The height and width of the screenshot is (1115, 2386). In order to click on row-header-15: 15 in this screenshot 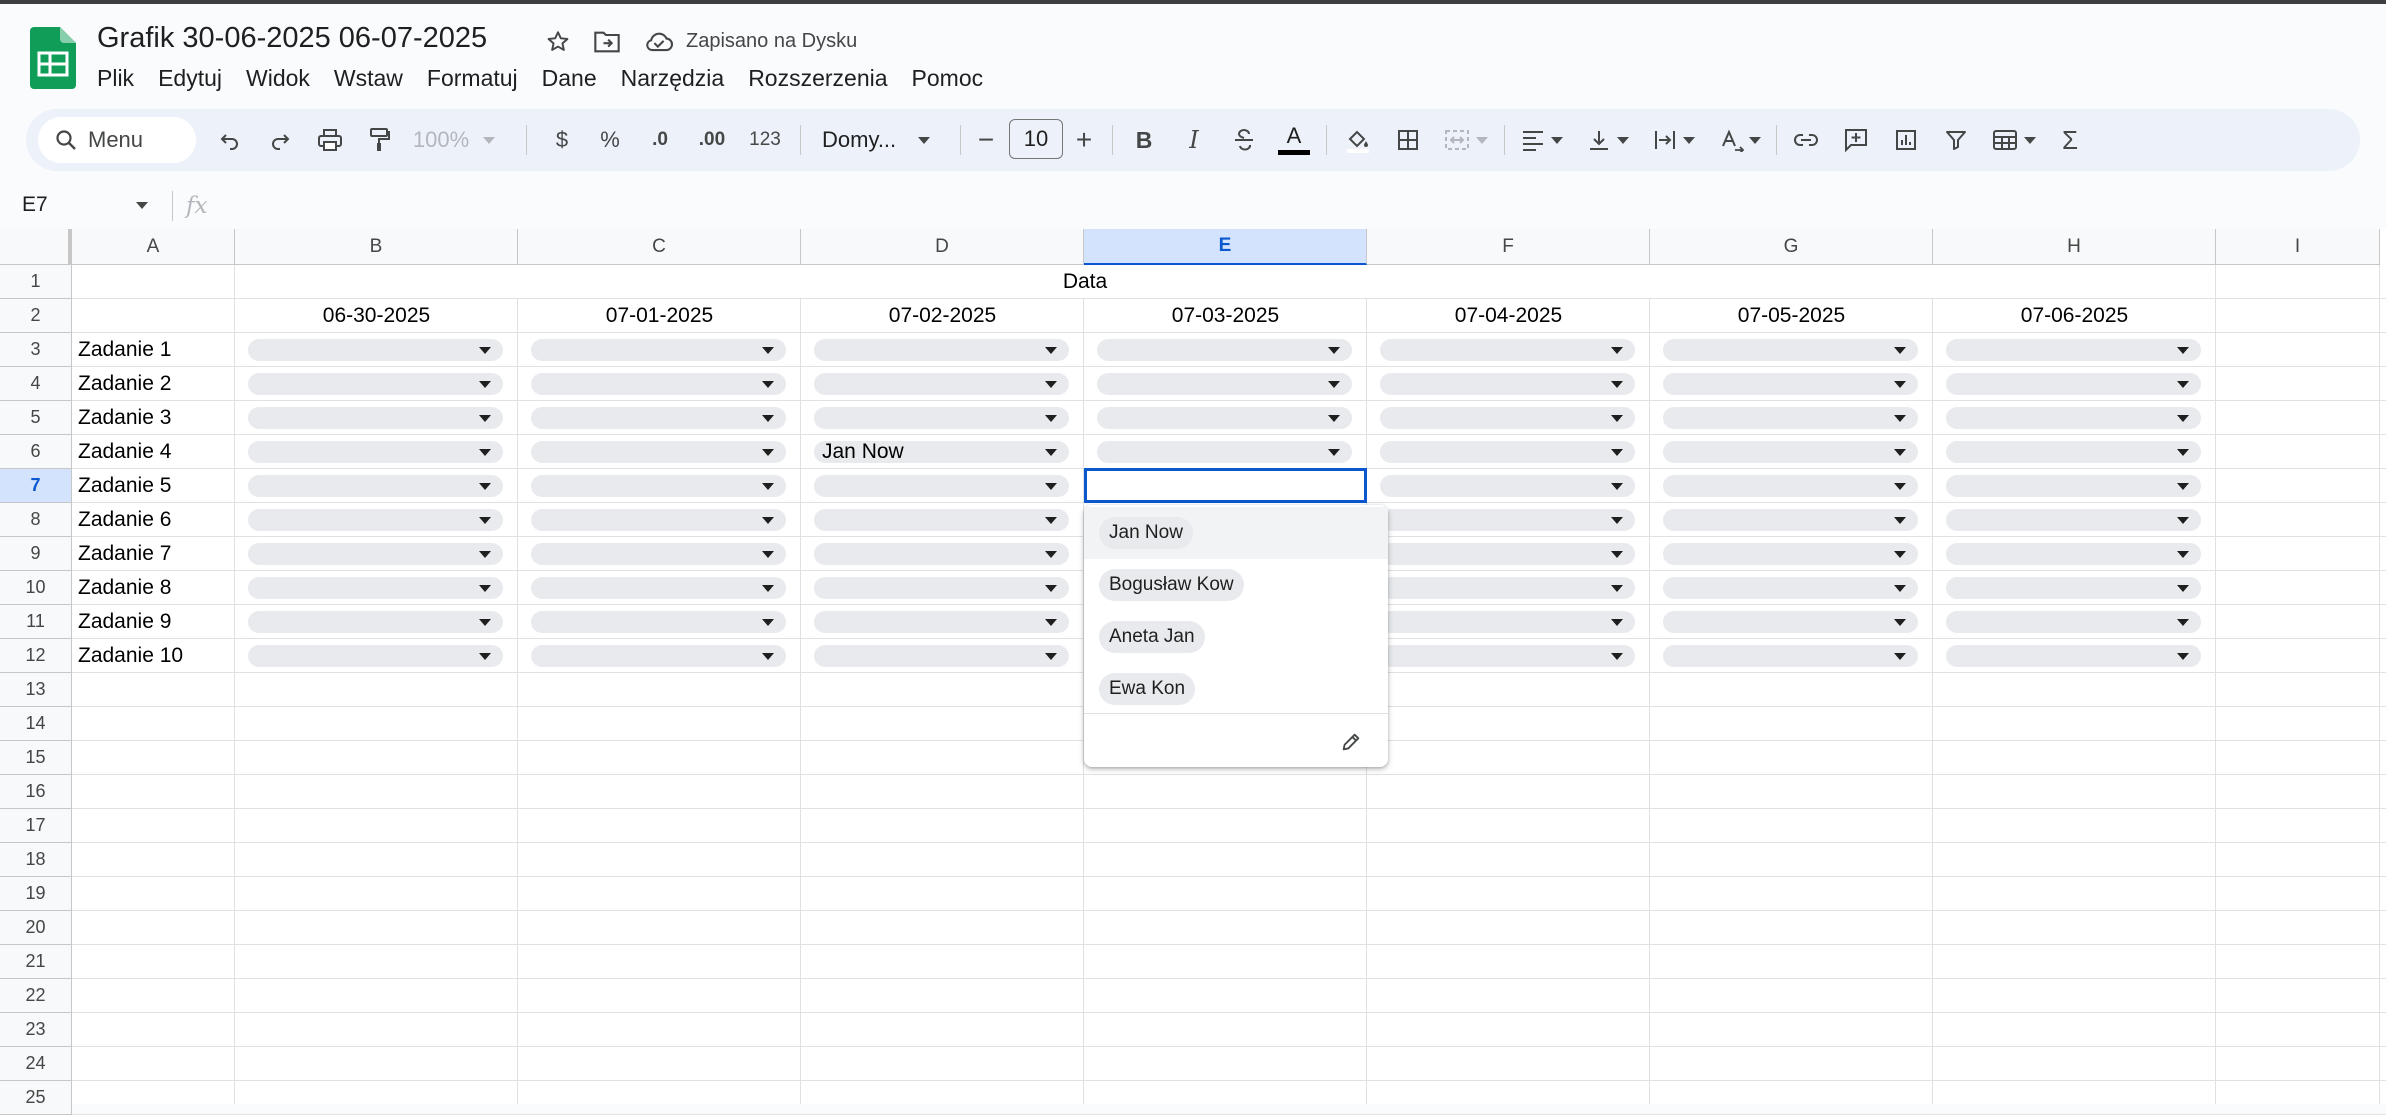, I will do `click(36, 758)`.